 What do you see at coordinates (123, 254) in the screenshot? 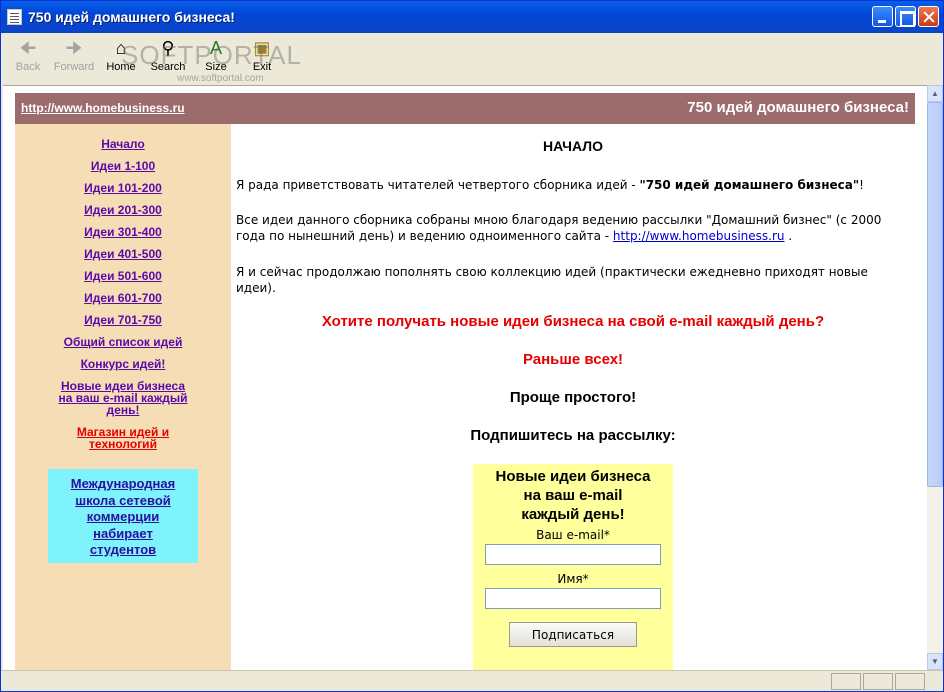
I see `nav-item-ideas-401-500: Идеи 401-500` at bounding box center [123, 254].